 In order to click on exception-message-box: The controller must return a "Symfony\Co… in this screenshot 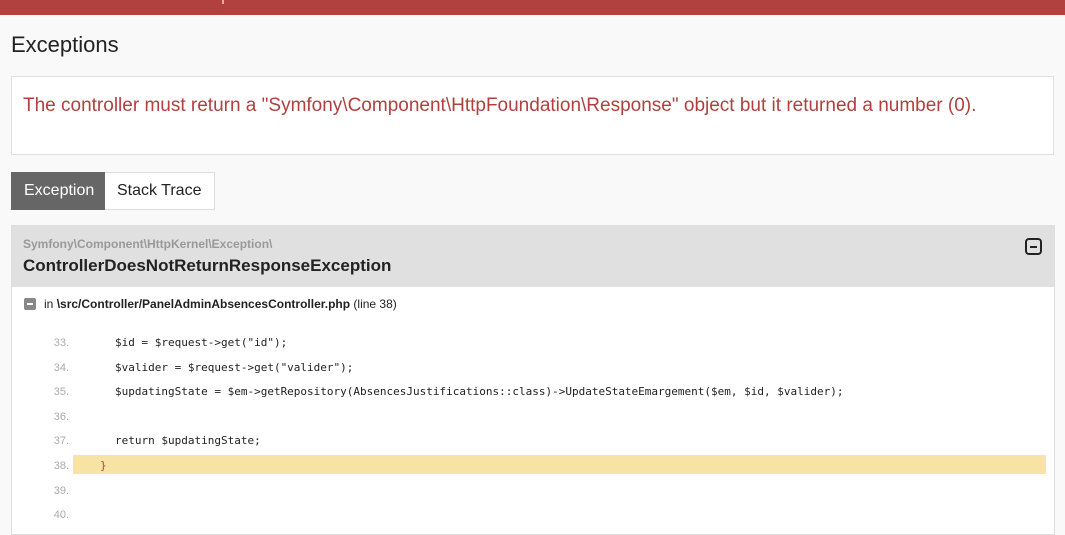, I will do `click(532, 115)`.